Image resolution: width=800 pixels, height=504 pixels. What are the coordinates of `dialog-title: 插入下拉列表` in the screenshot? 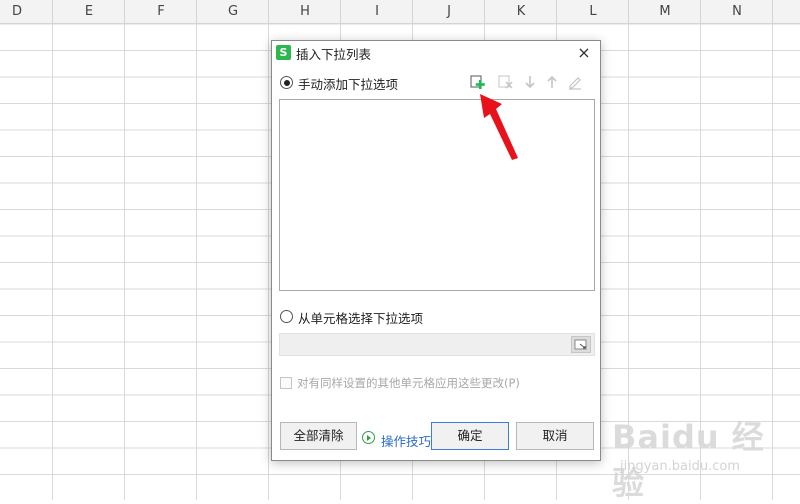 It's located at (334, 54).